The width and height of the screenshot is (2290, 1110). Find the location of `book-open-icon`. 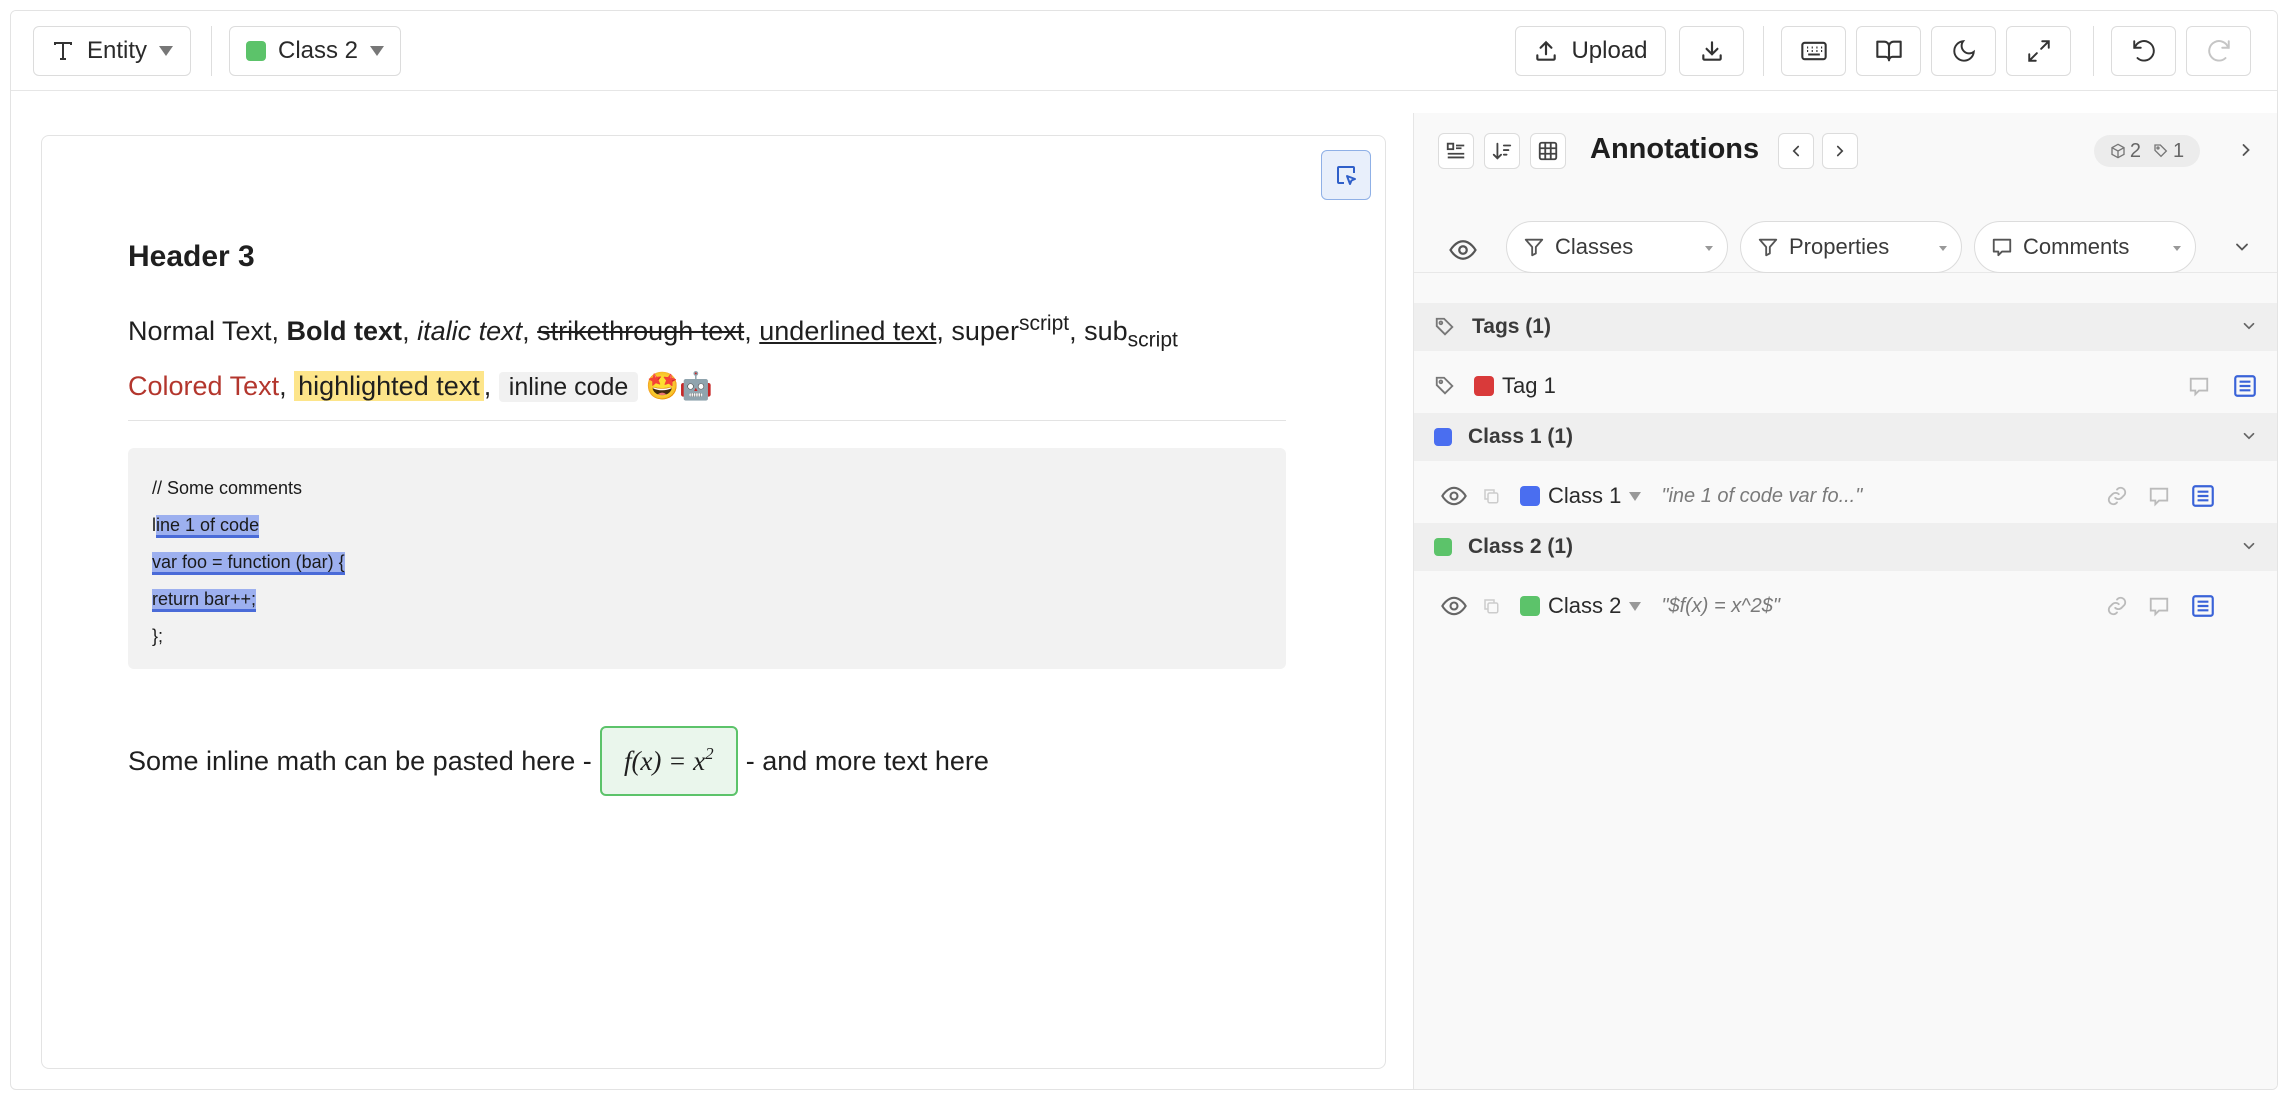

book-open-icon is located at coordinates (1889, 51).